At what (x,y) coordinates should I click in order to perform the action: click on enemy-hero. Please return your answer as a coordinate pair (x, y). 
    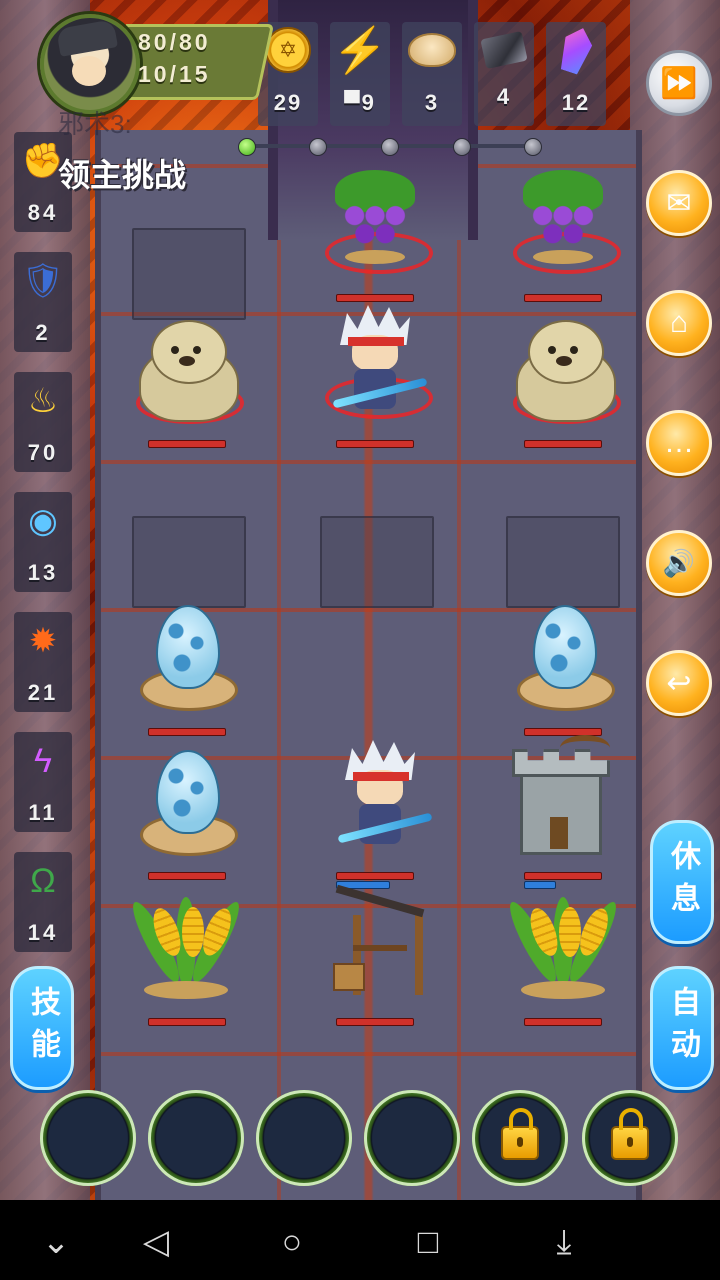
    Looking at the image, I should click on (375, 365).